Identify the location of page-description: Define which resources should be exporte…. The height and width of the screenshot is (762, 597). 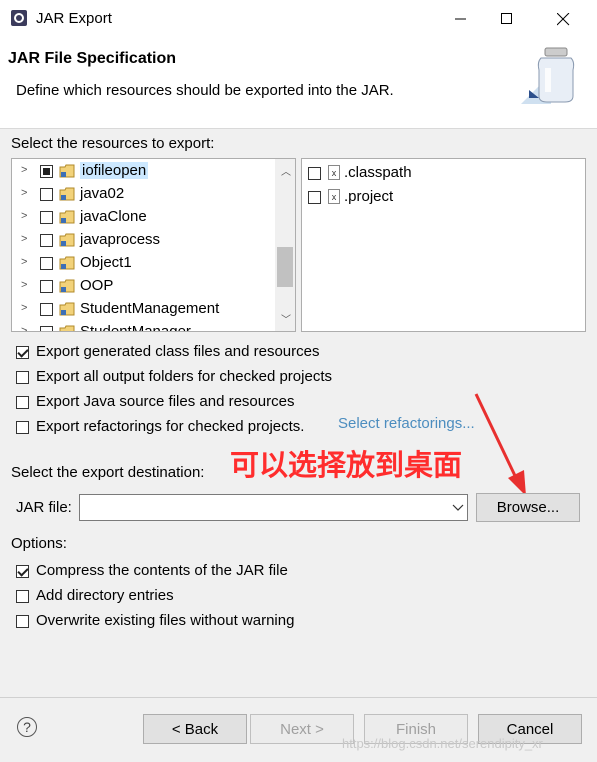
(205, 90).